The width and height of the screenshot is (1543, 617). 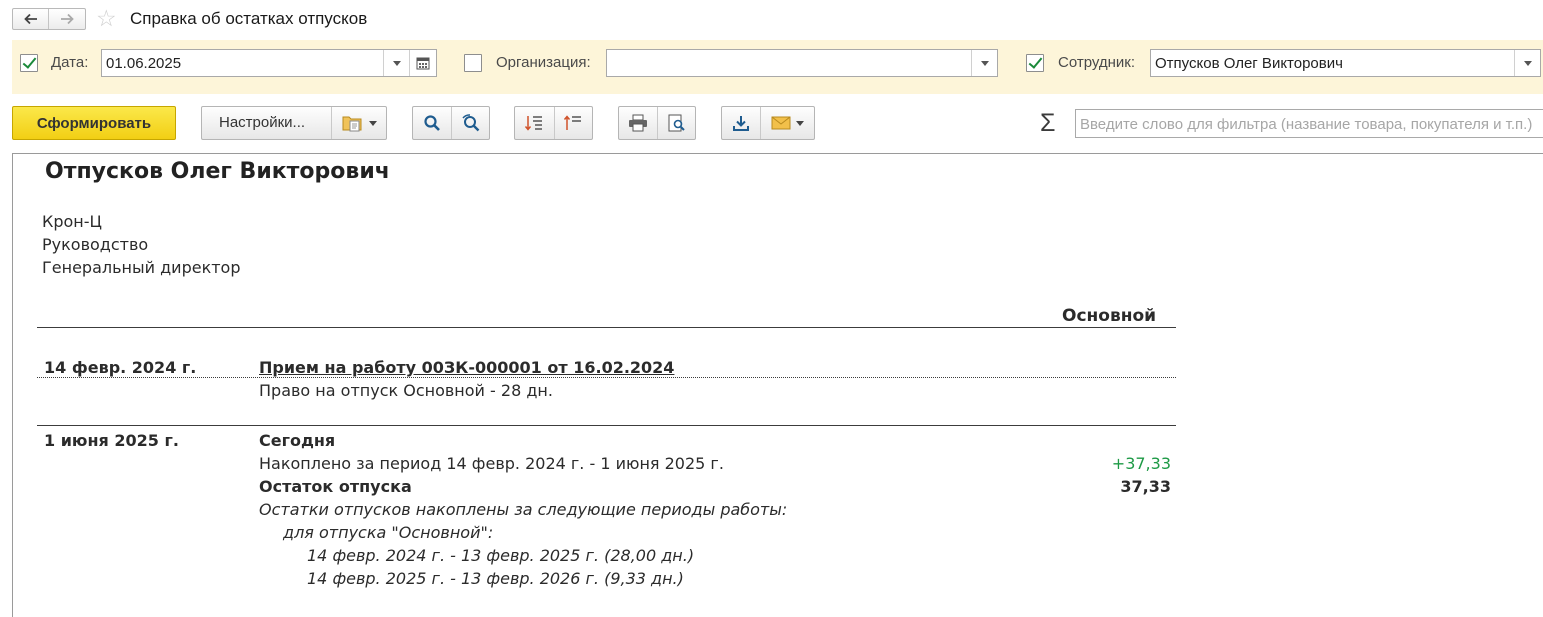 I want to click on balance-label: Остаток отпуска, so click(x=335, y=486).